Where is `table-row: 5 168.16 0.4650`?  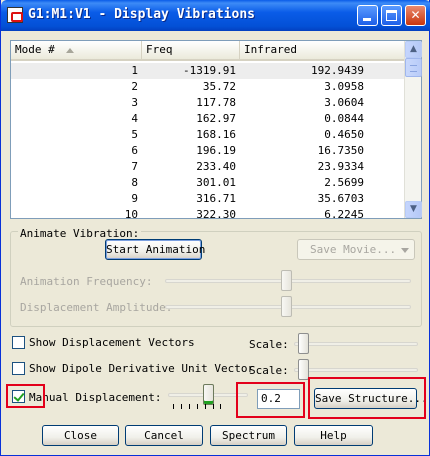
table-row: 5 168.16 0.4650 is located at coordinates (208, 135).